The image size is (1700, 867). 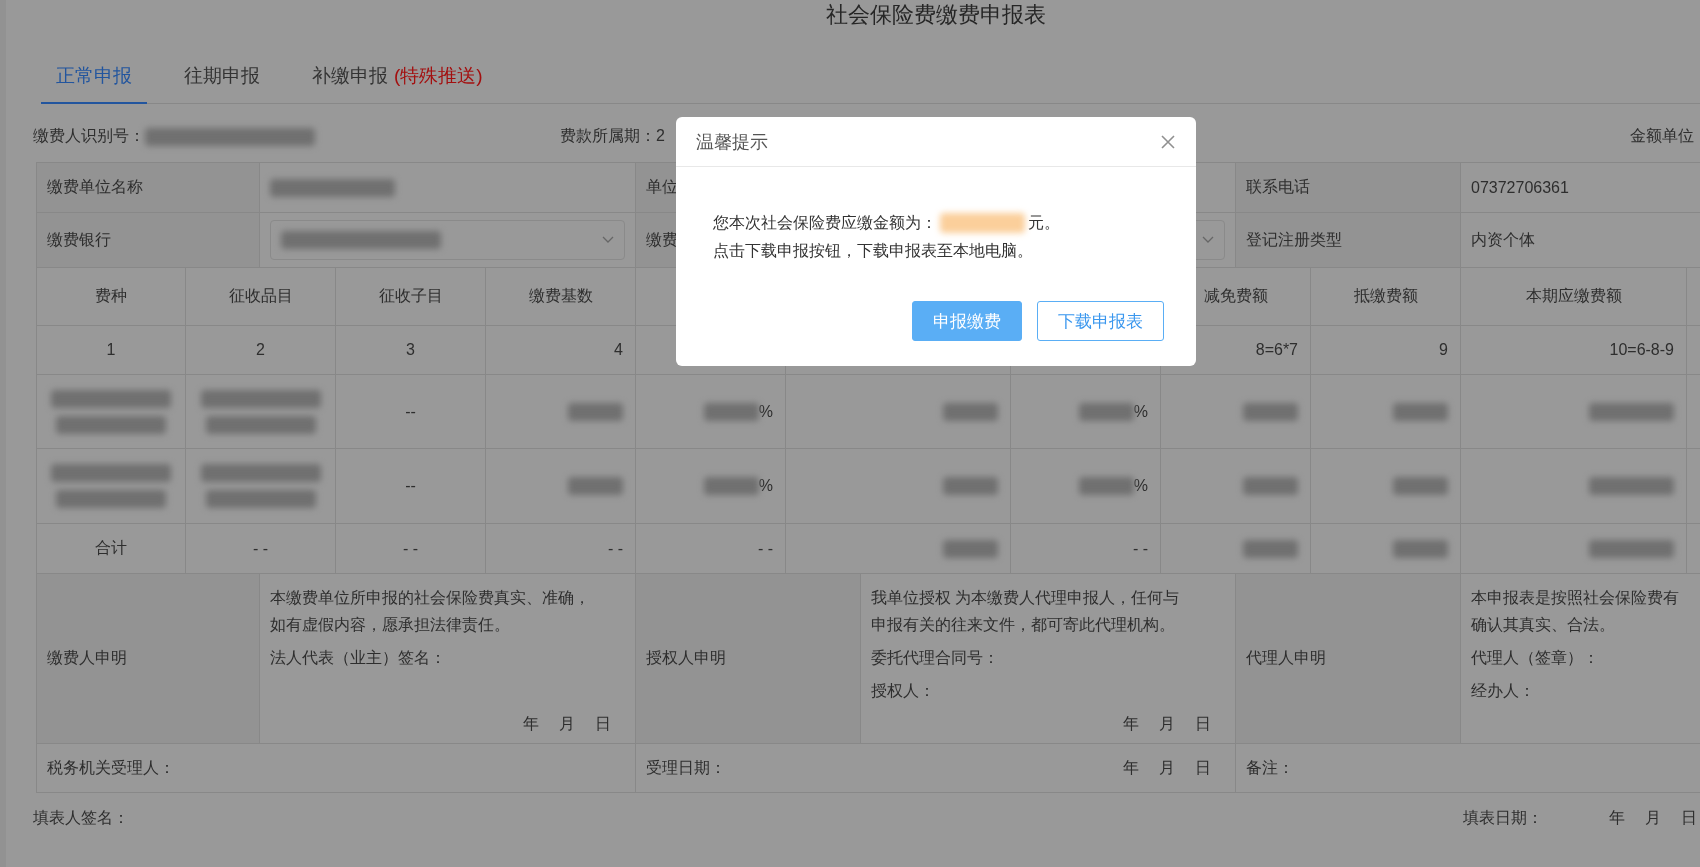 I want to click on remarks-label: 备注：, so click(x=1270, y=767).